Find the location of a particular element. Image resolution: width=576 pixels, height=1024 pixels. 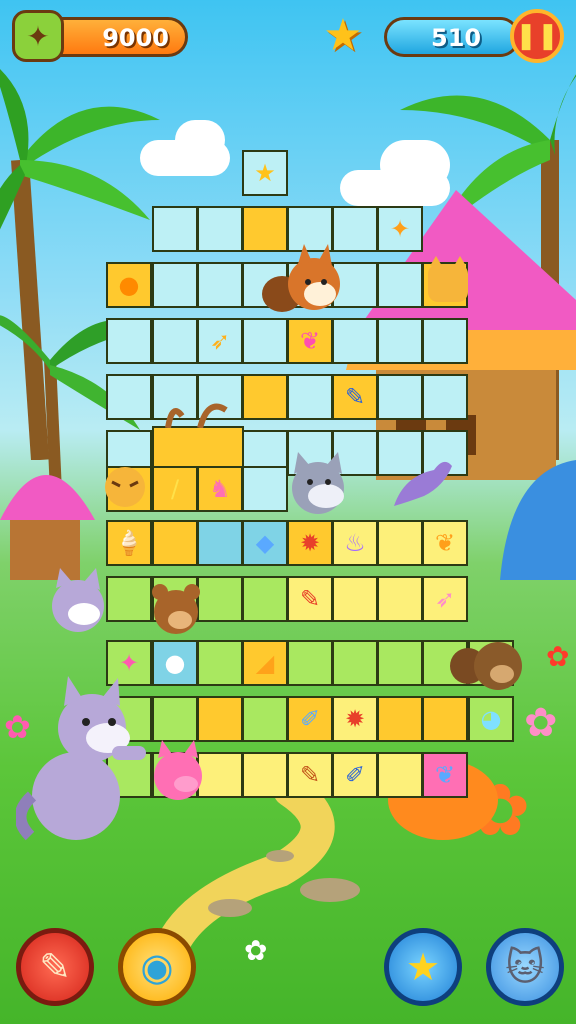

leaf-icon: ✦ is located at coordinates (400, 229).